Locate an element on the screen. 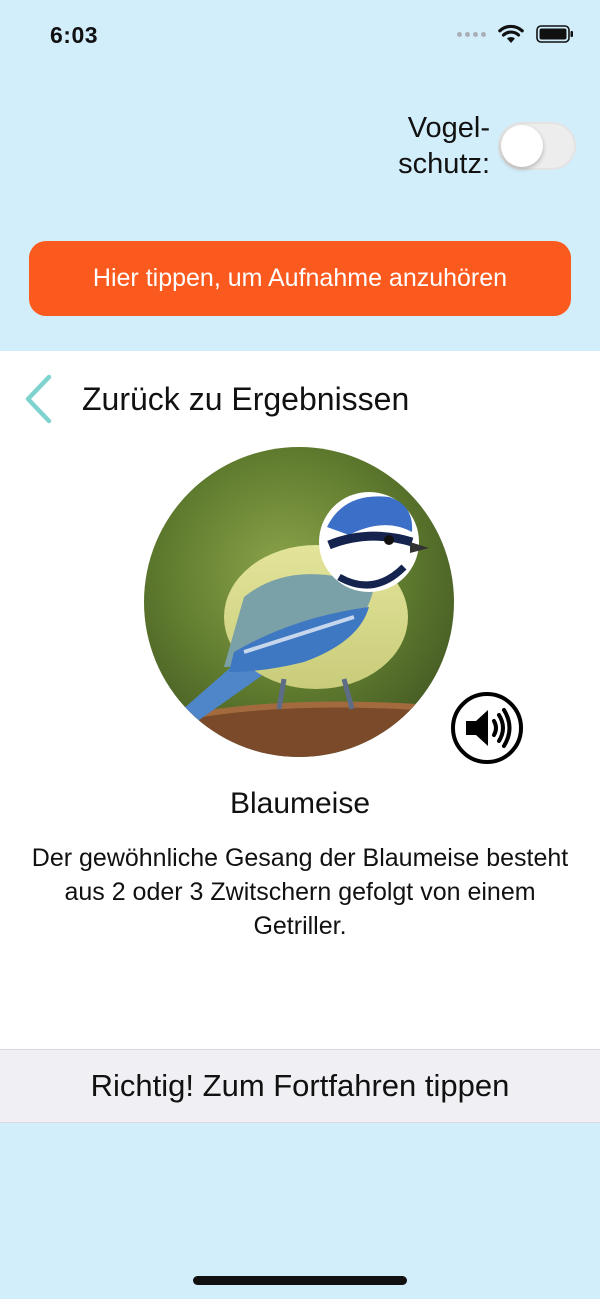 The height and width of the screenshot is (1299, 600). wifi-icon is located at coordinates (511, 33).